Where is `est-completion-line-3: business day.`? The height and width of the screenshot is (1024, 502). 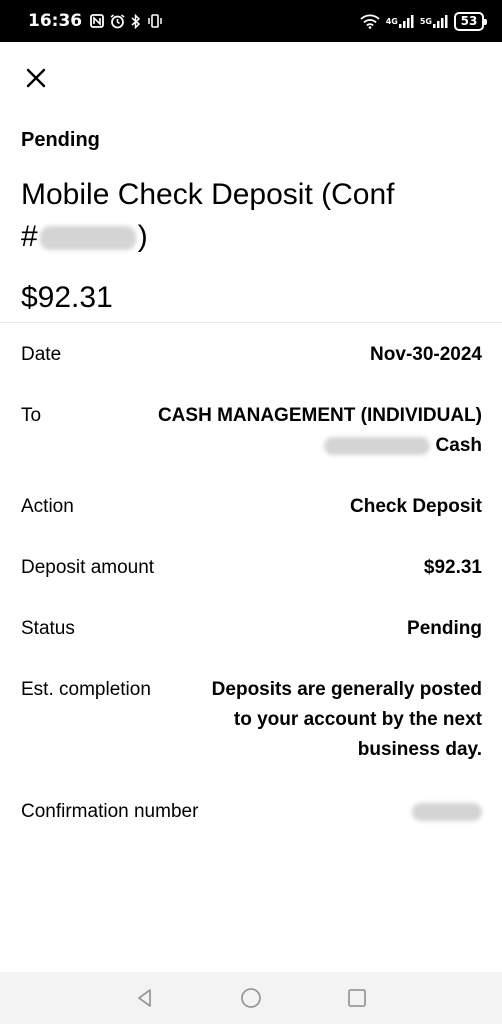
est-completion-line-3: business day. is located at coordinates (419, 749).